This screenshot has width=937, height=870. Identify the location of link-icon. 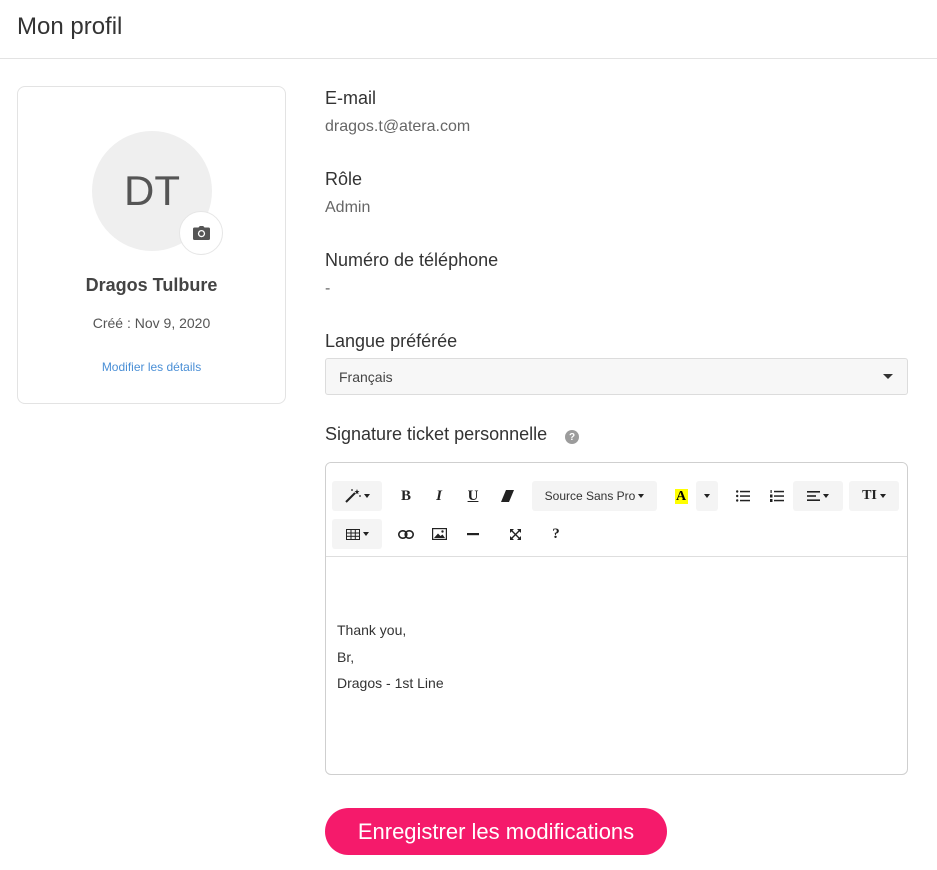
(406, 534).